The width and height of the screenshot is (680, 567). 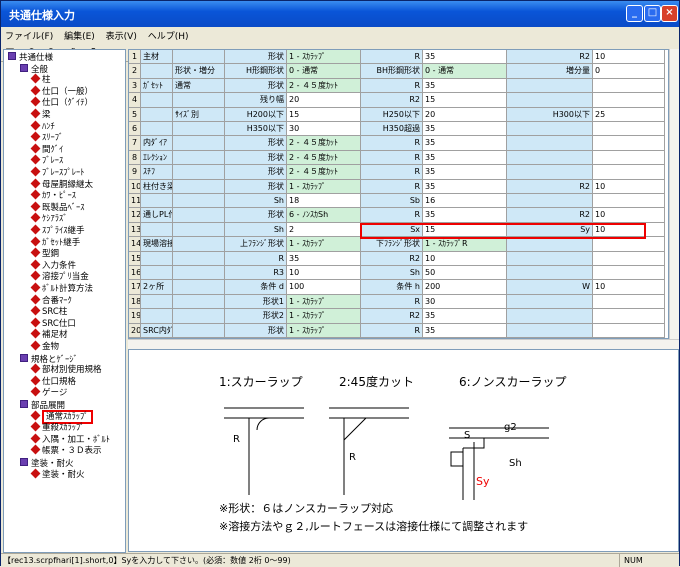 I want to click on tree-item: 合番ﾏｰｸ, so click(x=51, y=300).